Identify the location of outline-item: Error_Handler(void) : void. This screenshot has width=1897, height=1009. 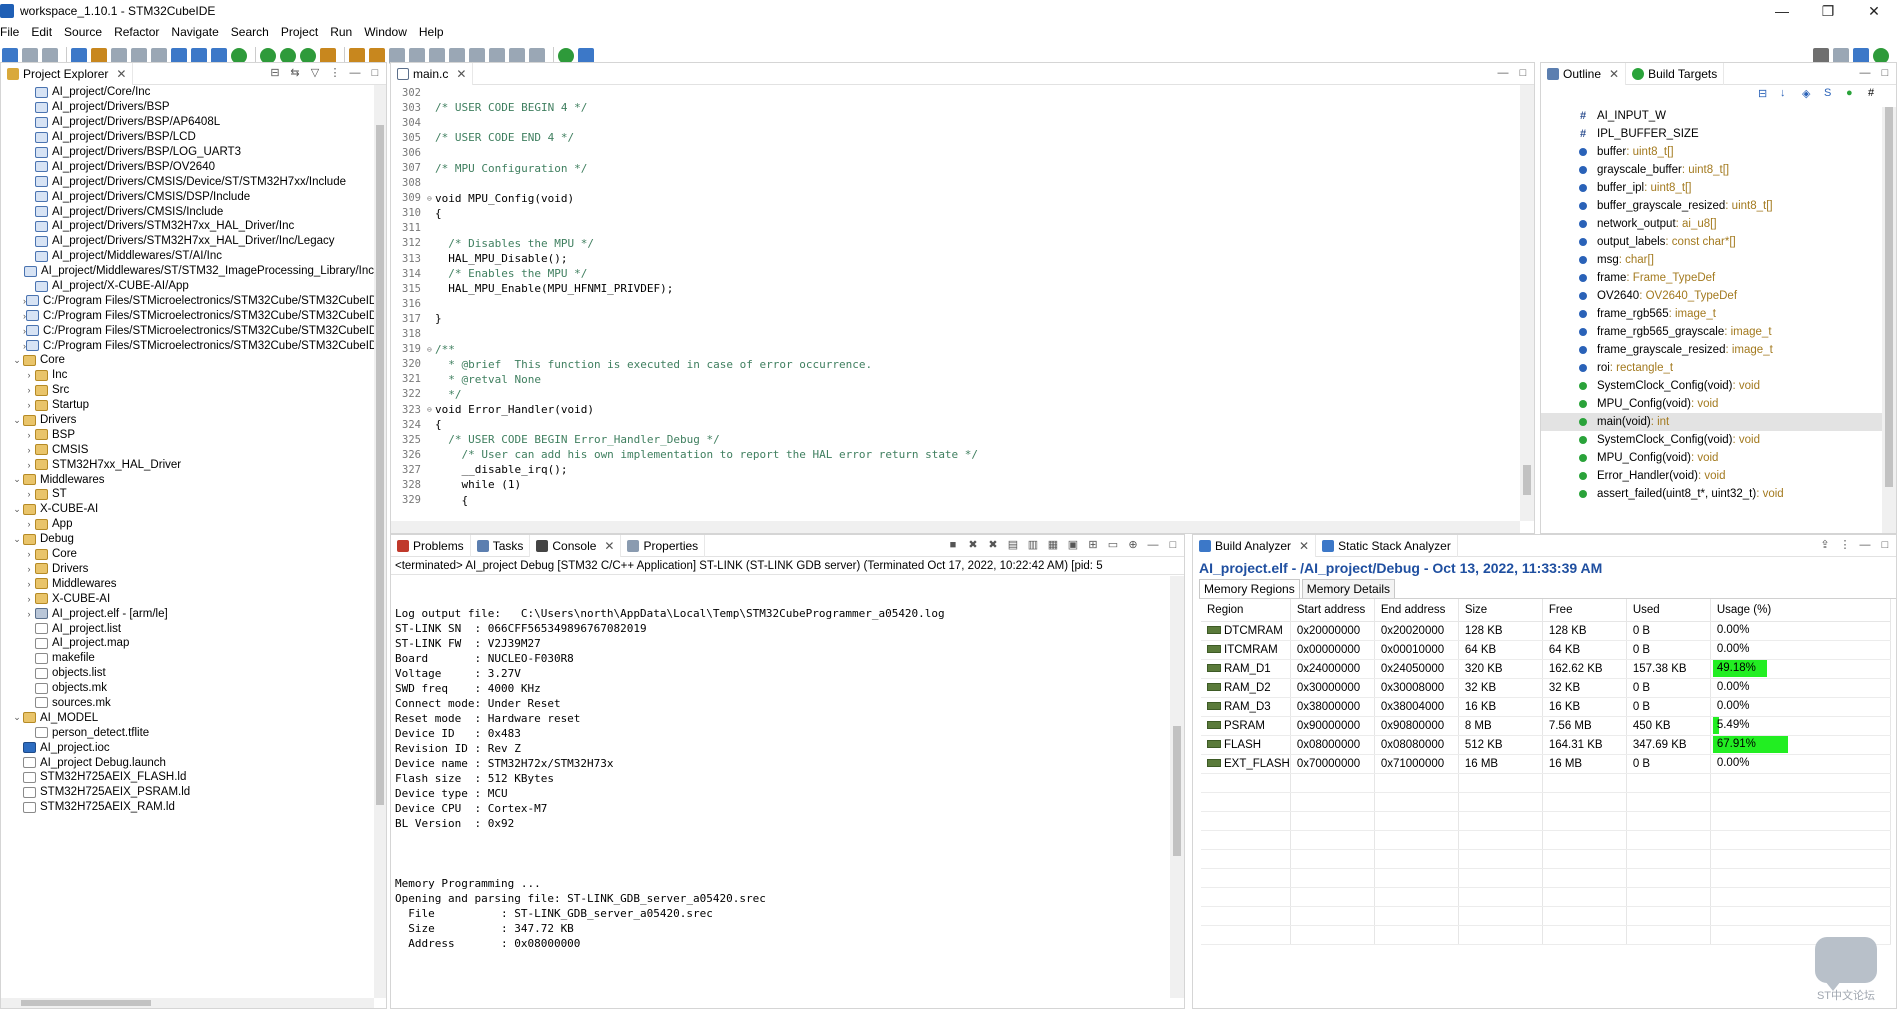
(1711, 476).